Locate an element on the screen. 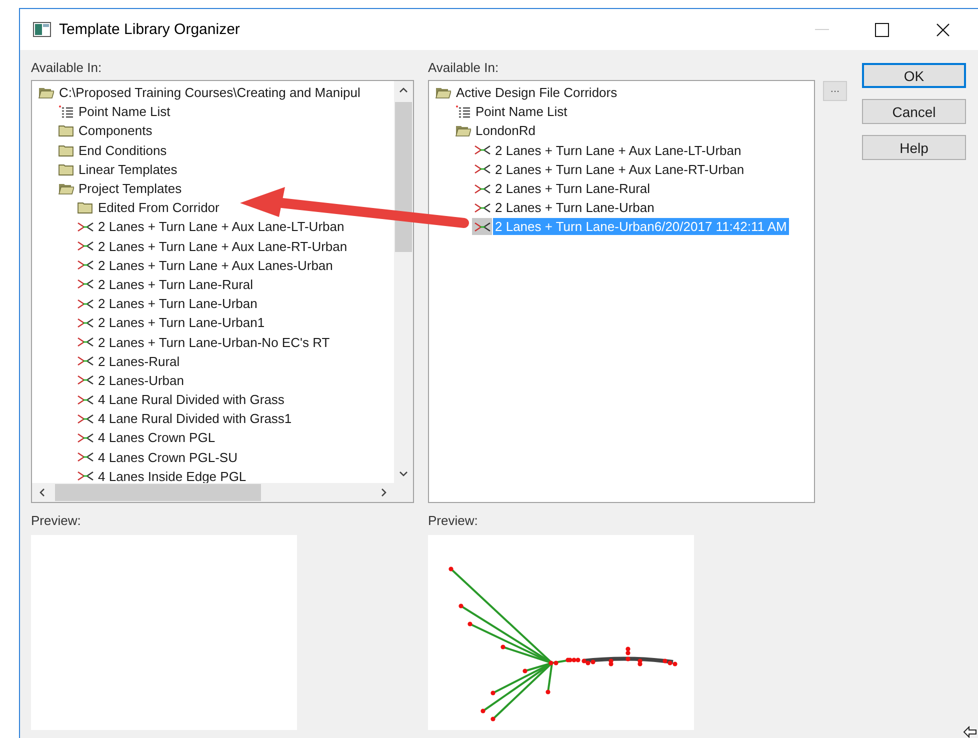 The image size is (978, 738). window-title: Template Library Organizer is located at coordinates (149, 29).